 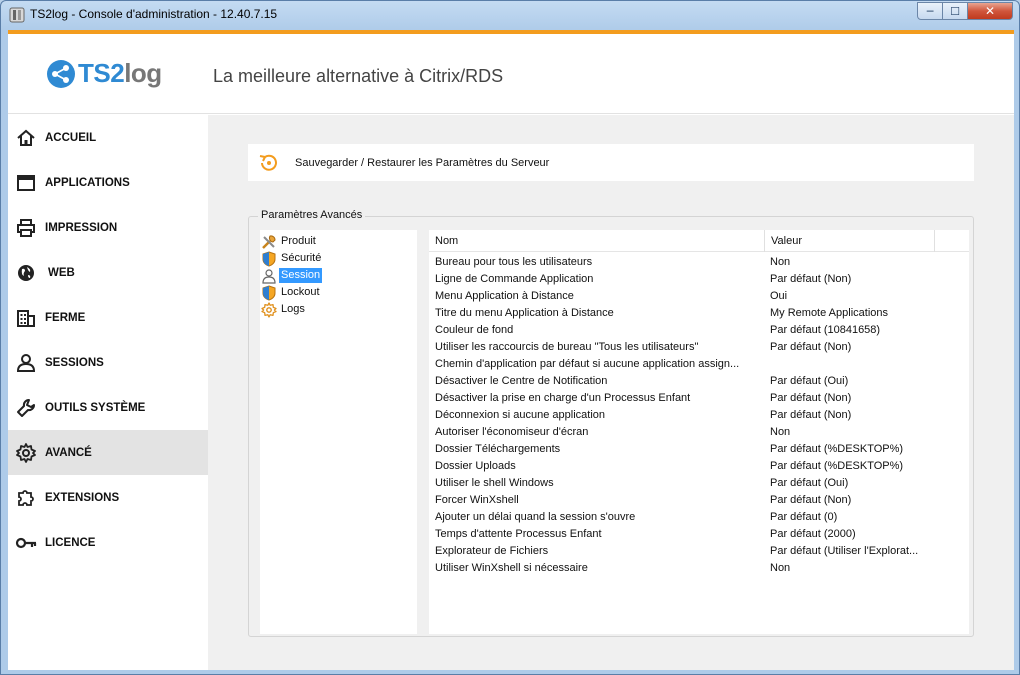 What do you see at coordinates (850, 241) in the screenshot?
I see `column-header-valeur: Valeur` at bounding box center [850, 241].